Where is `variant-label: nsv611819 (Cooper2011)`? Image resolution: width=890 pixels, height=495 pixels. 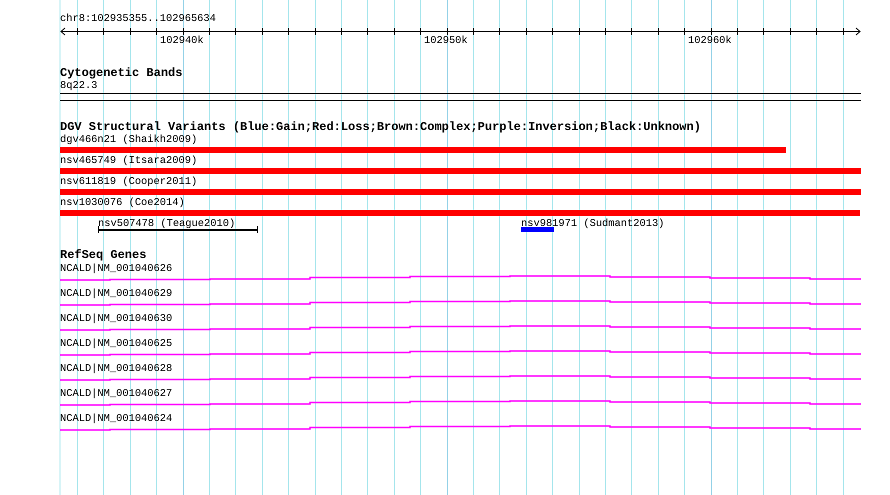
variant-label: nsv611819 (Cooper2011) is located at coordinates (129, 182).